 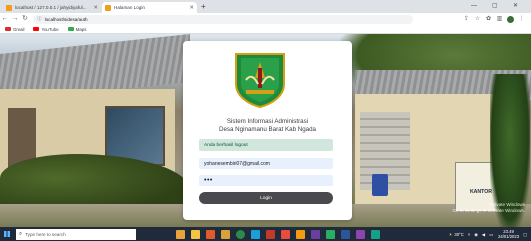 I want to click on start-button, so click(x=7, y=234).